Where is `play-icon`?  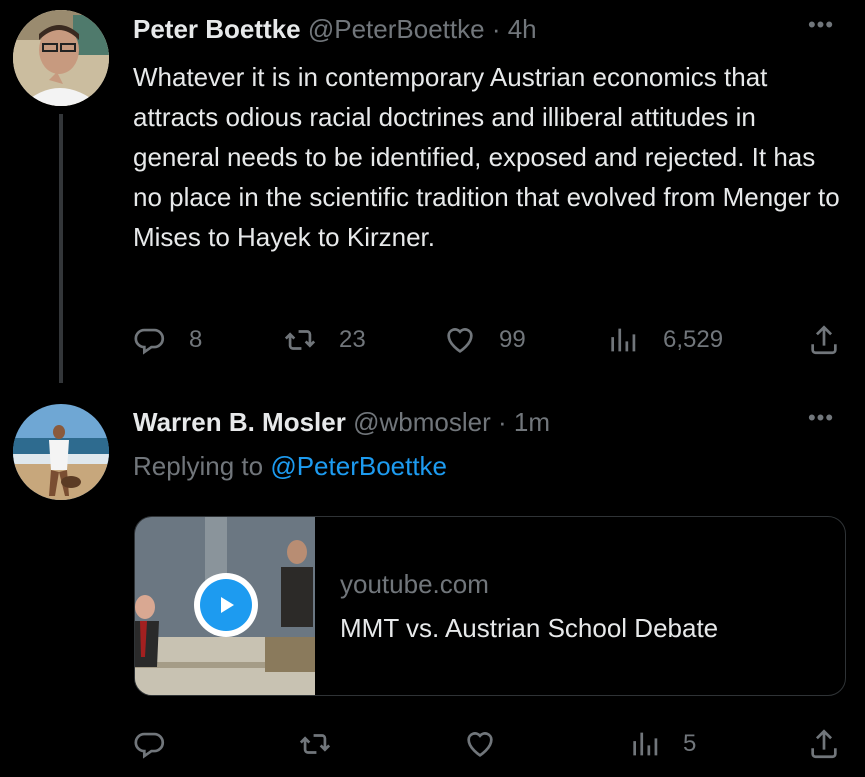
play-icon is located at coordinates (226, 605).